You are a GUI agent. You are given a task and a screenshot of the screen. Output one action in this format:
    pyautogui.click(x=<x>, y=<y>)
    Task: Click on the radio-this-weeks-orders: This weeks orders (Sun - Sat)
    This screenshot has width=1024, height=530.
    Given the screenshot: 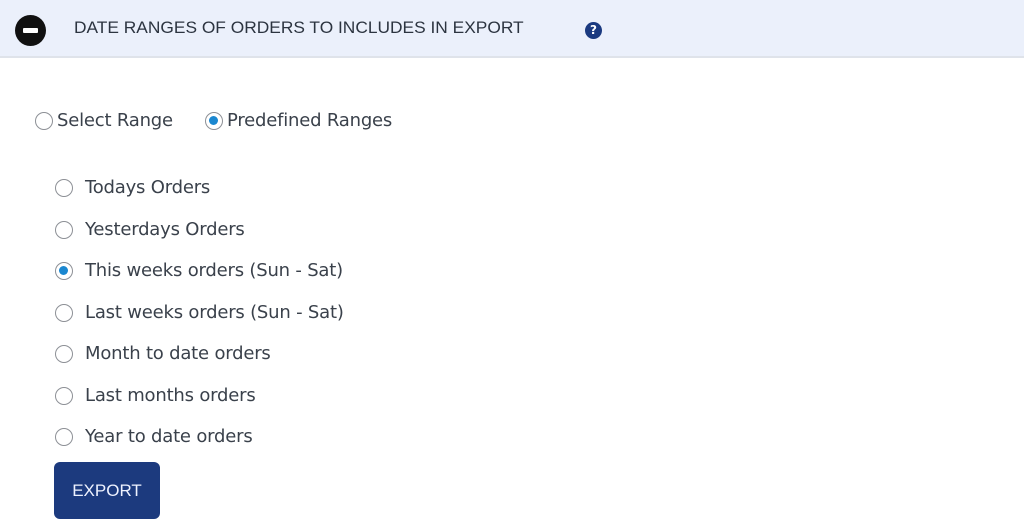 What is the action you would take?
    pyautogui.click(x=199, y=270)
    